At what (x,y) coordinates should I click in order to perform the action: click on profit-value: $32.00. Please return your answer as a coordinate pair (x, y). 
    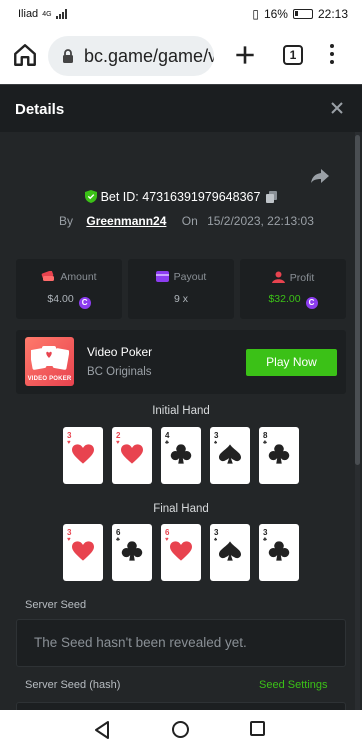
    Looking at the image, I should click on (284, 299).